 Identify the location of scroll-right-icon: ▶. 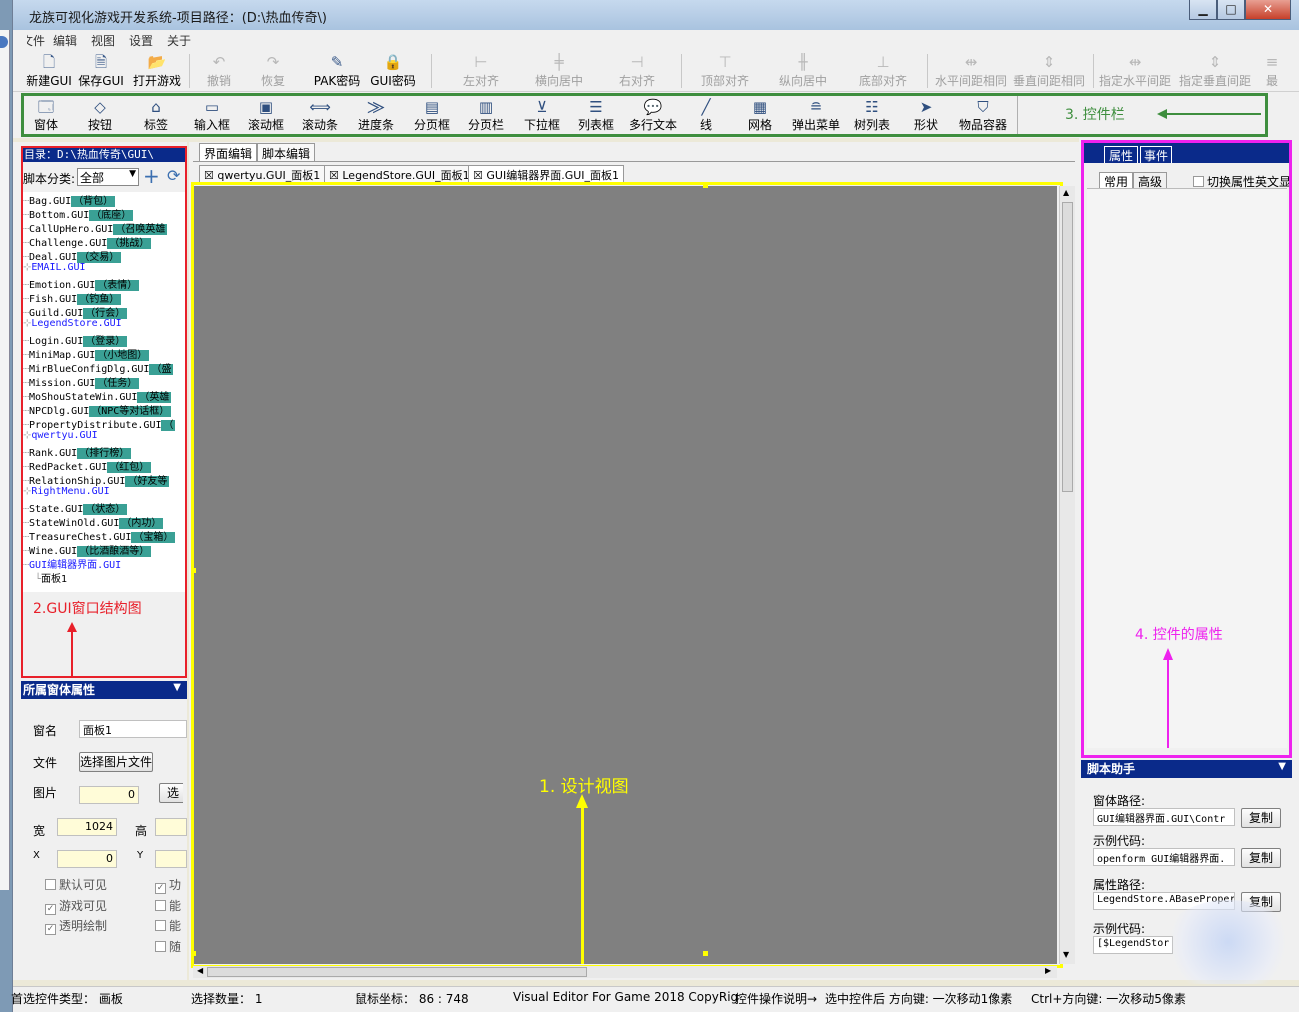
(1048, 970).